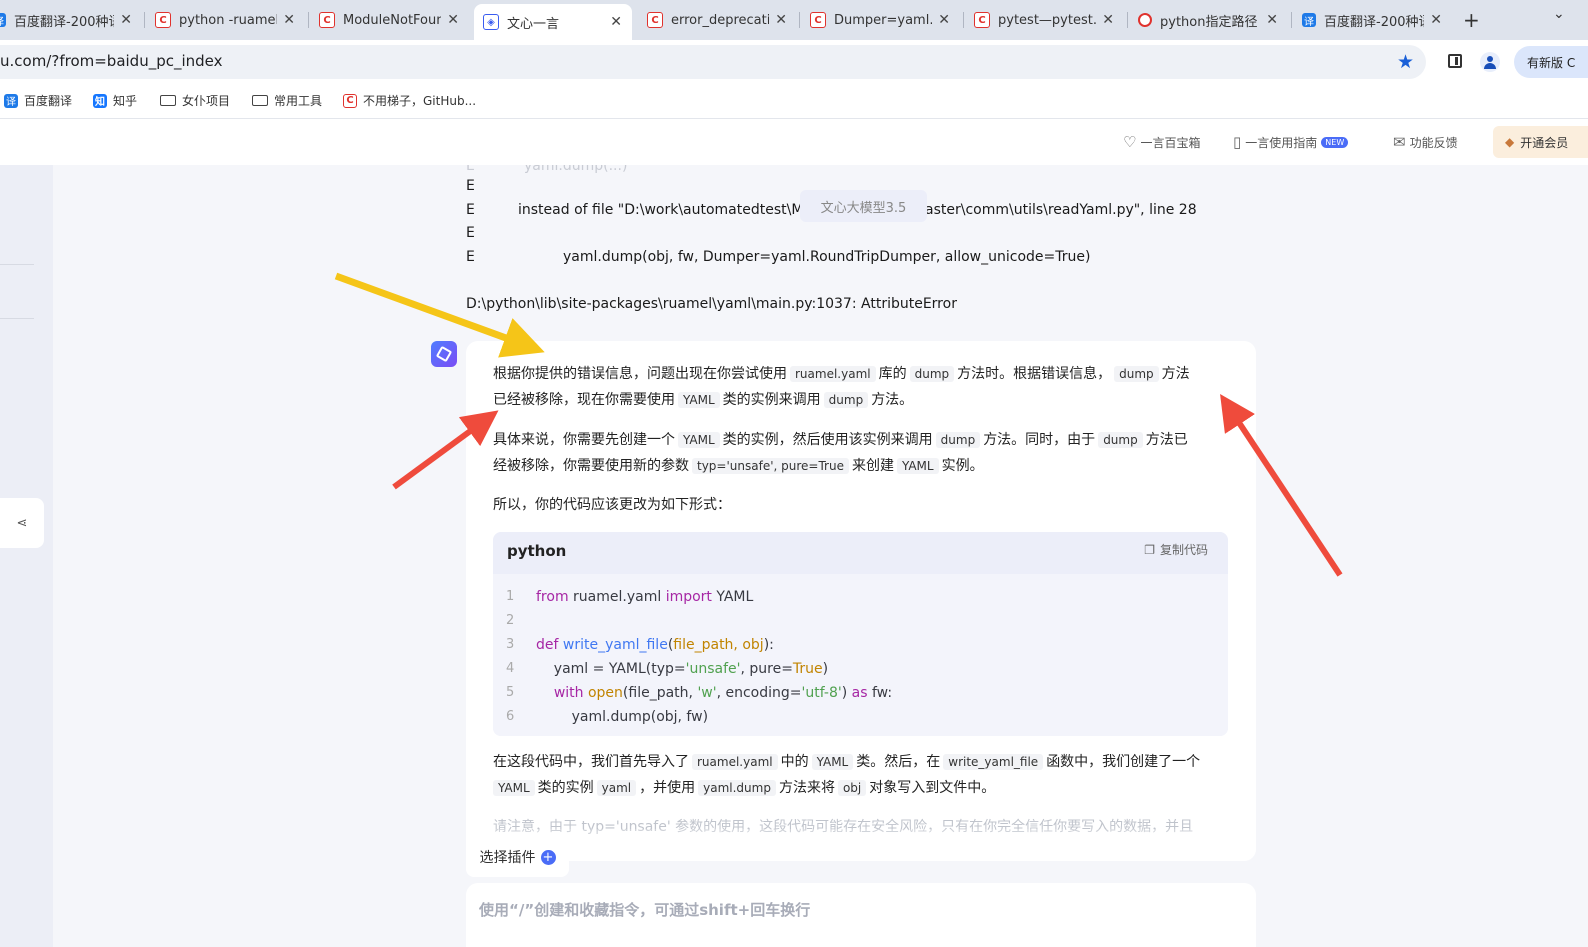 This screenshot has height=947, width=1588. What do you see at coordinates (713, 62) in the screenshot?
I see `address-bar: u.com/?from=baidu_pc_index` at bounding box center [713, 62].